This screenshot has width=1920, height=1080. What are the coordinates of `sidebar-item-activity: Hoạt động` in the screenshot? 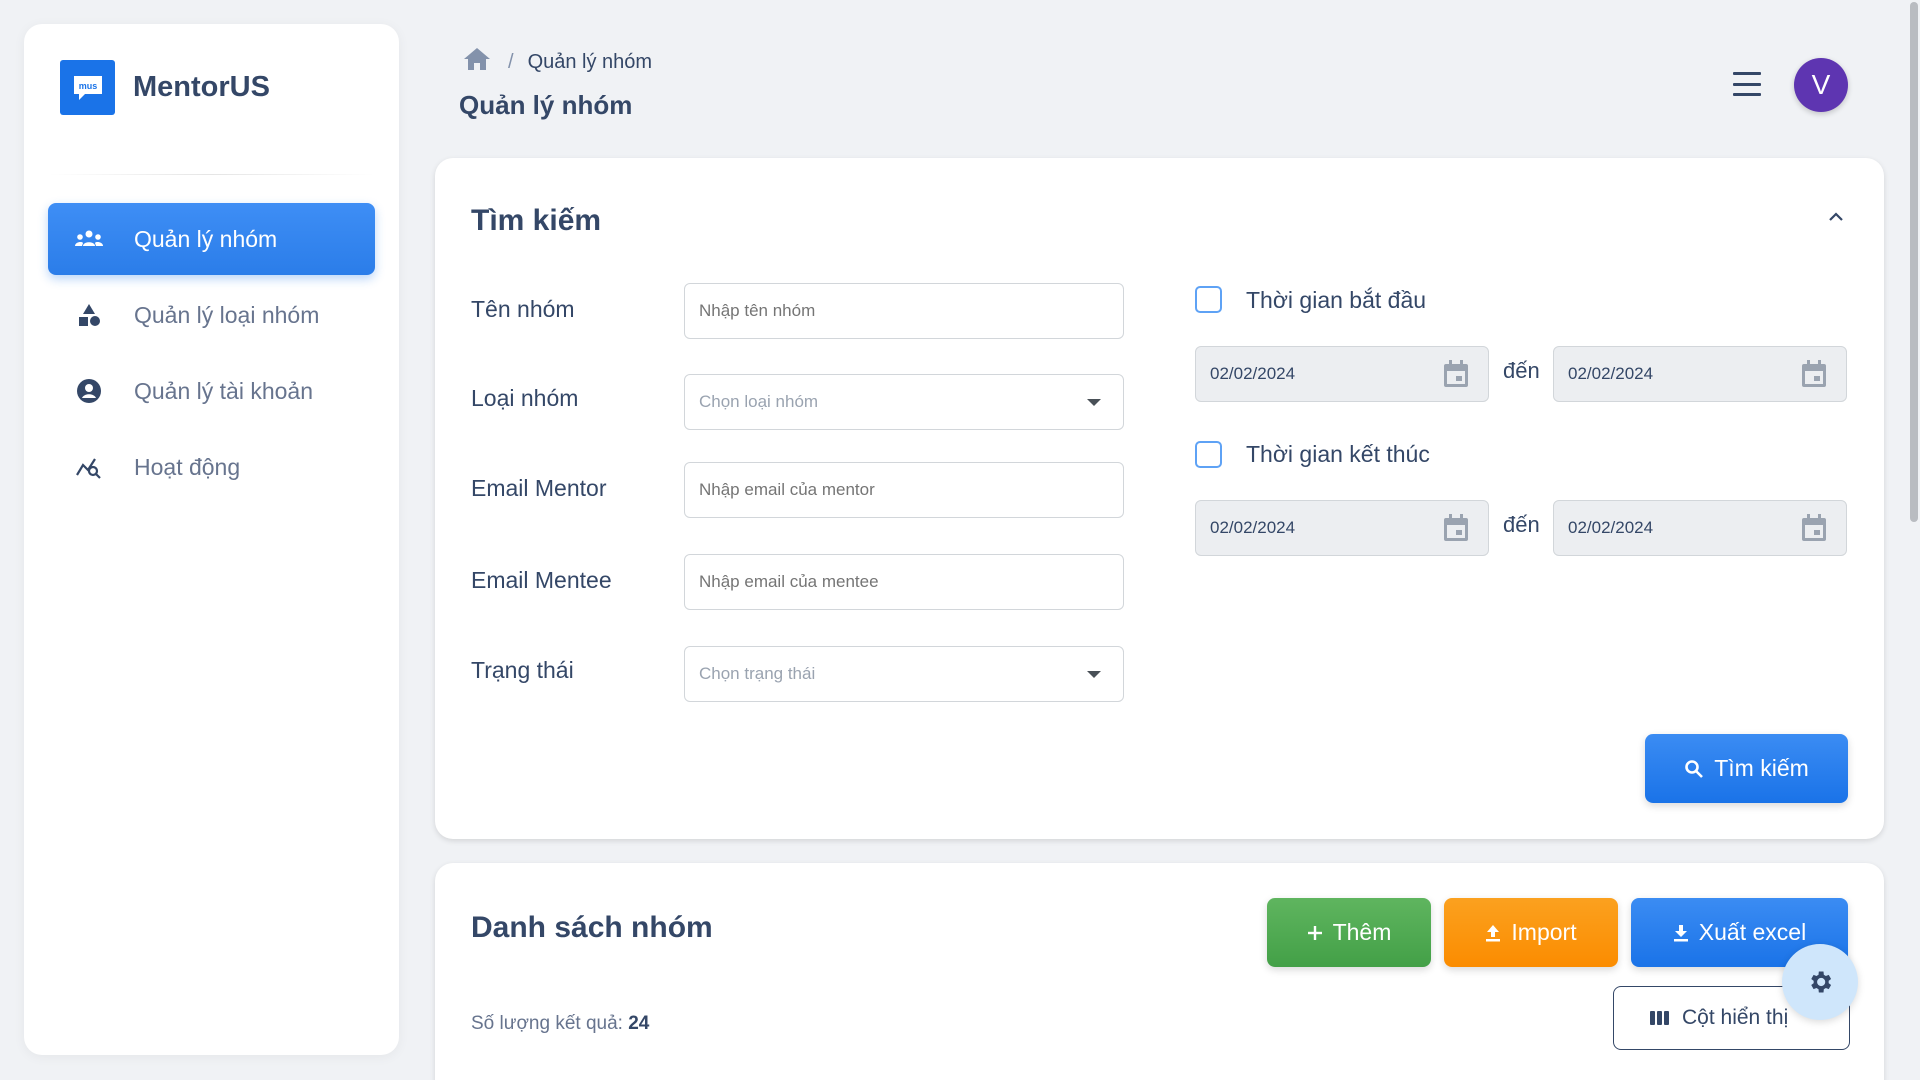 It's located at (211, 467).